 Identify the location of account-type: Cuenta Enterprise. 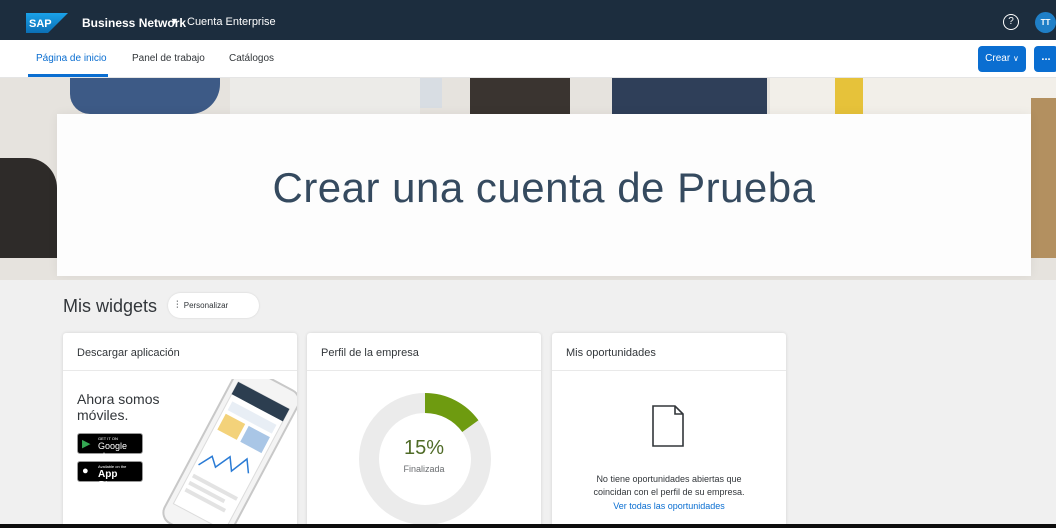
(231, 22).